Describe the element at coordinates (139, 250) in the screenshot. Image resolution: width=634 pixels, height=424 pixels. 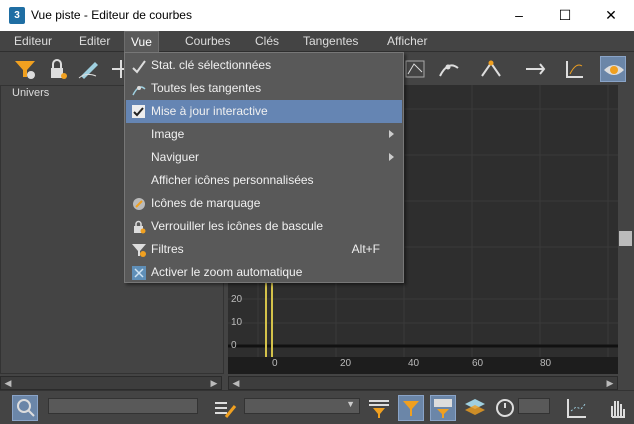
I see `filter-icon` at that location.